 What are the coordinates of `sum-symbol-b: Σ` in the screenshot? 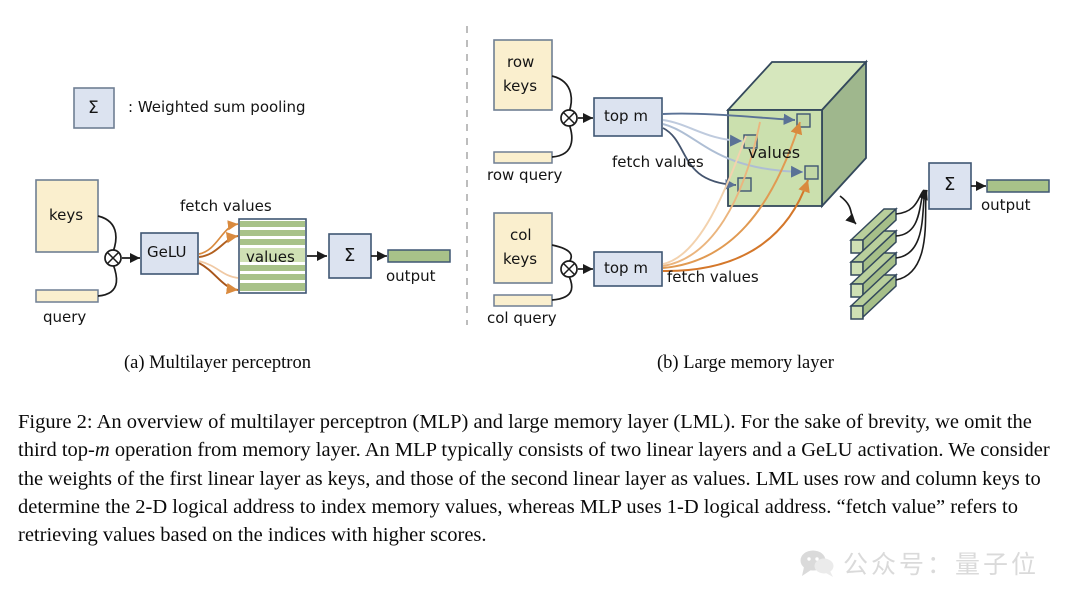 It's located at (950, 184).